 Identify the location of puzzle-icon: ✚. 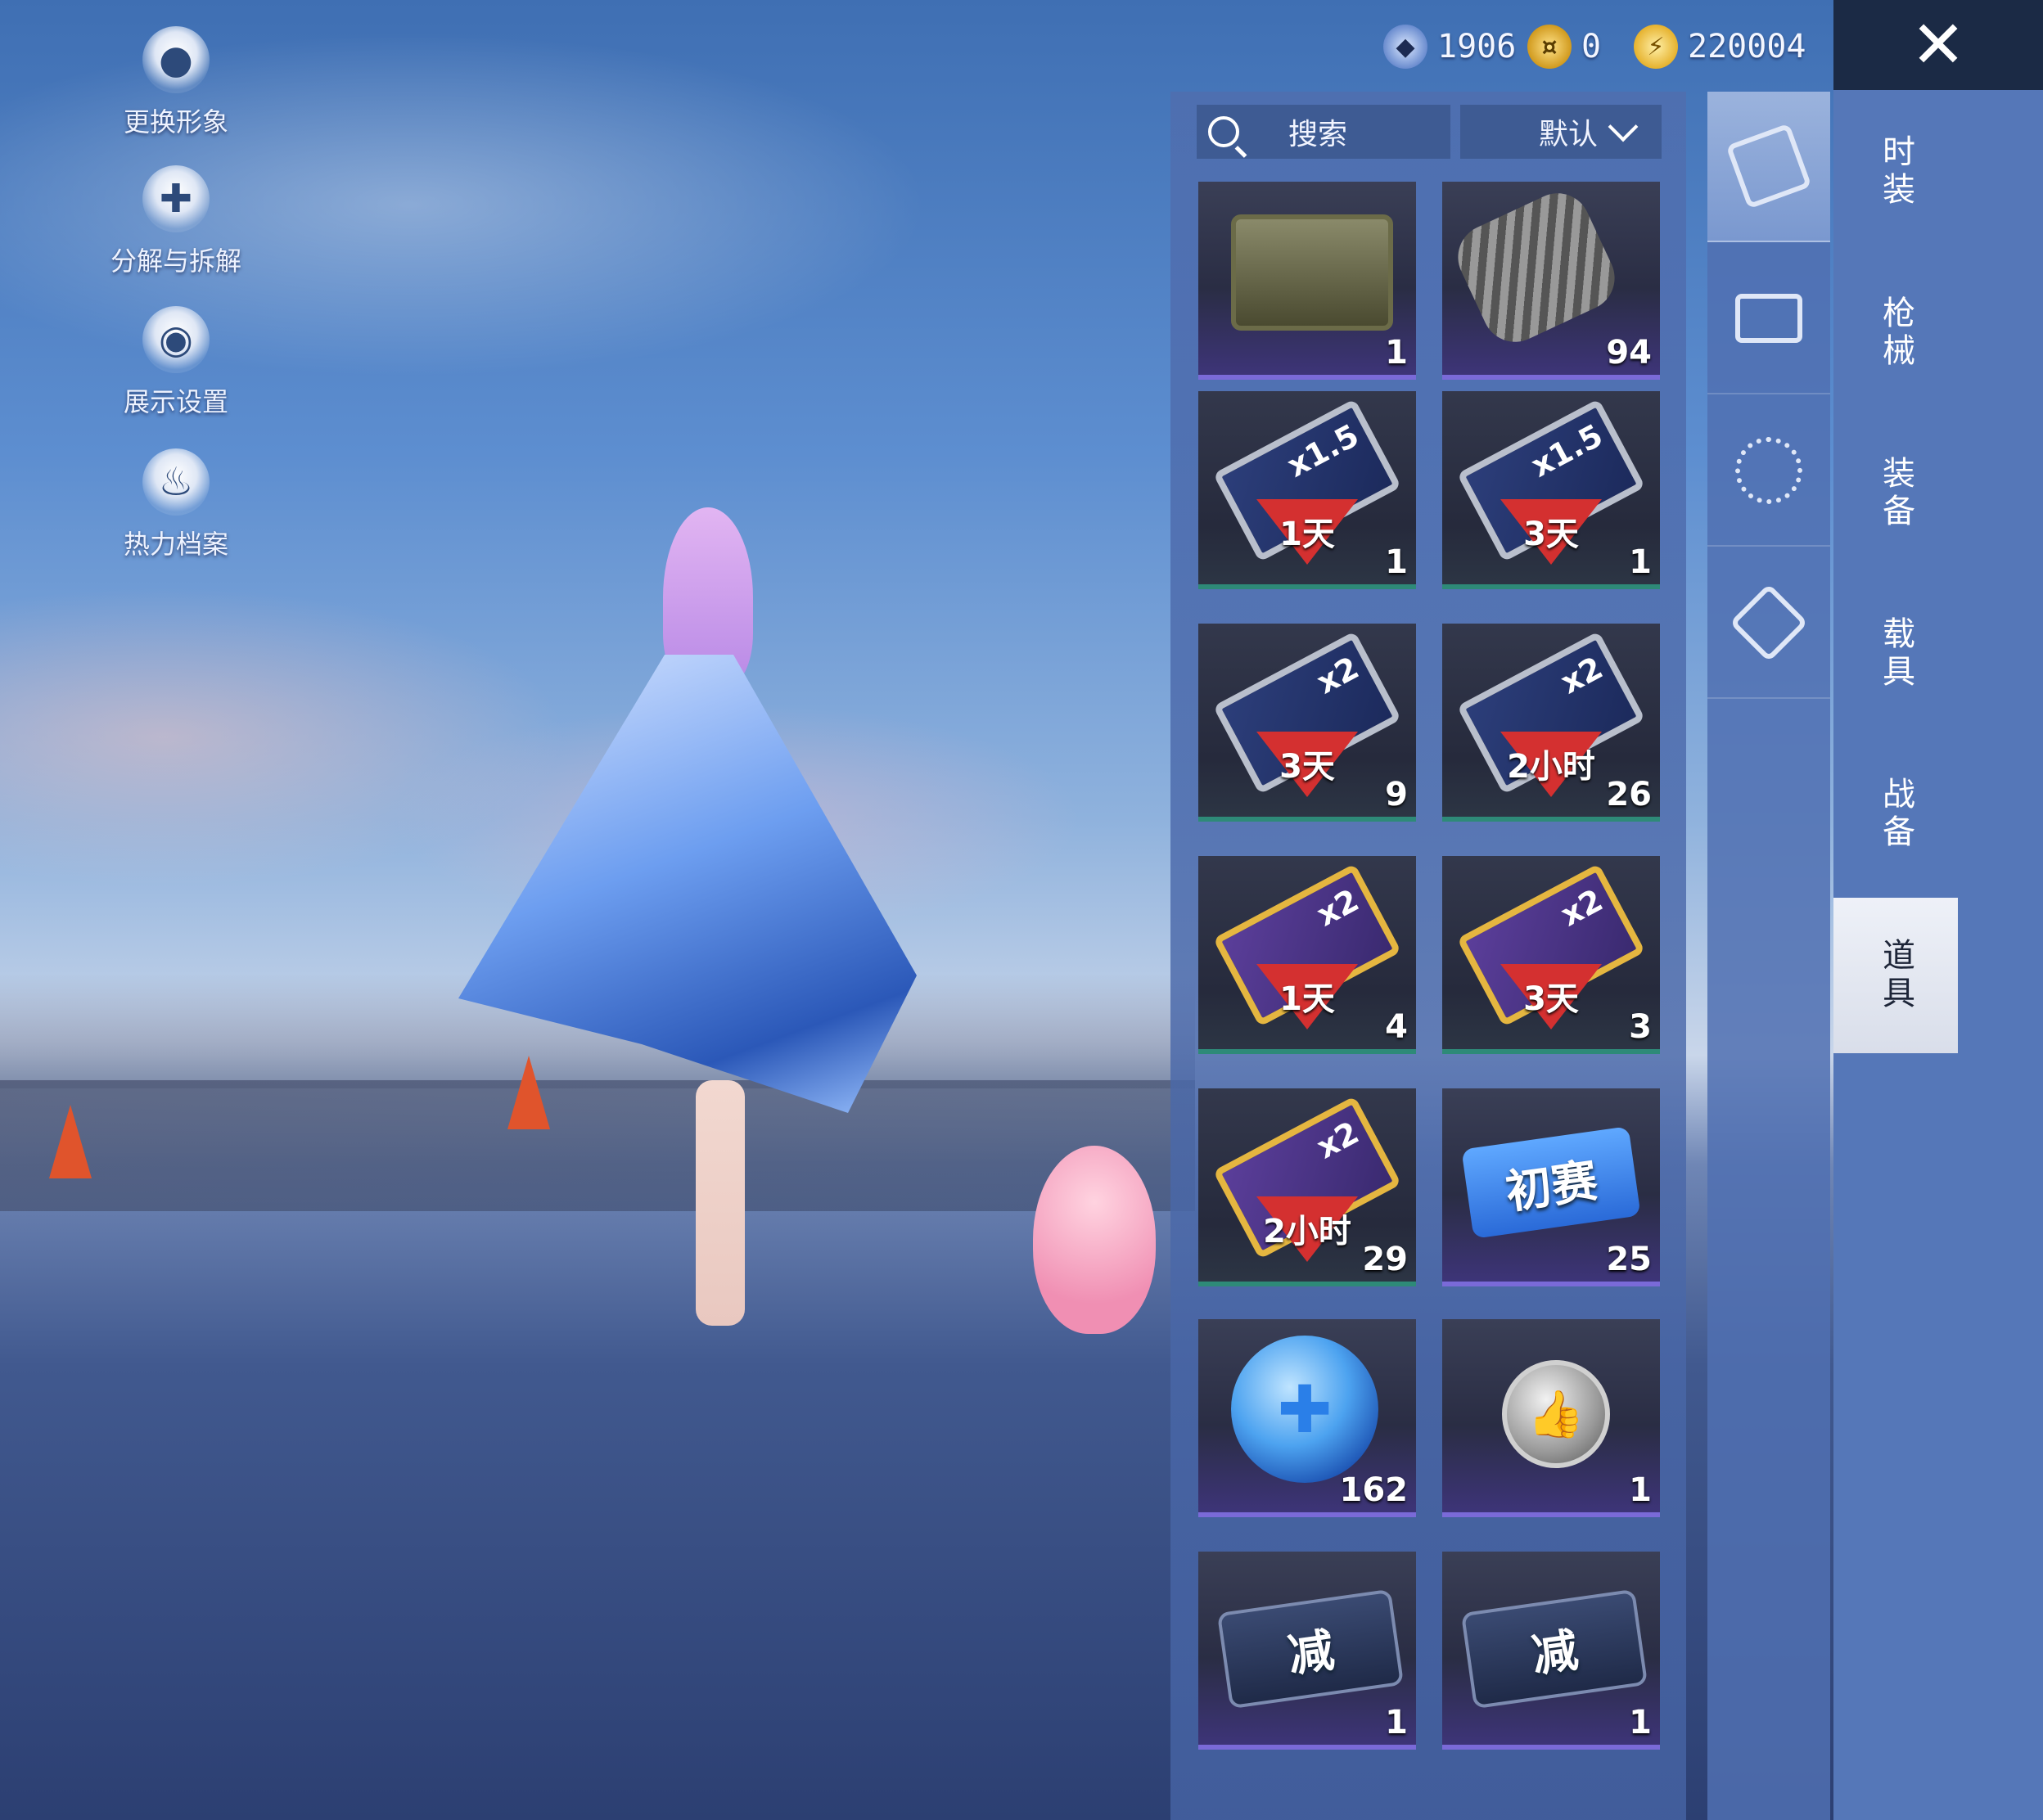
(176, 199).